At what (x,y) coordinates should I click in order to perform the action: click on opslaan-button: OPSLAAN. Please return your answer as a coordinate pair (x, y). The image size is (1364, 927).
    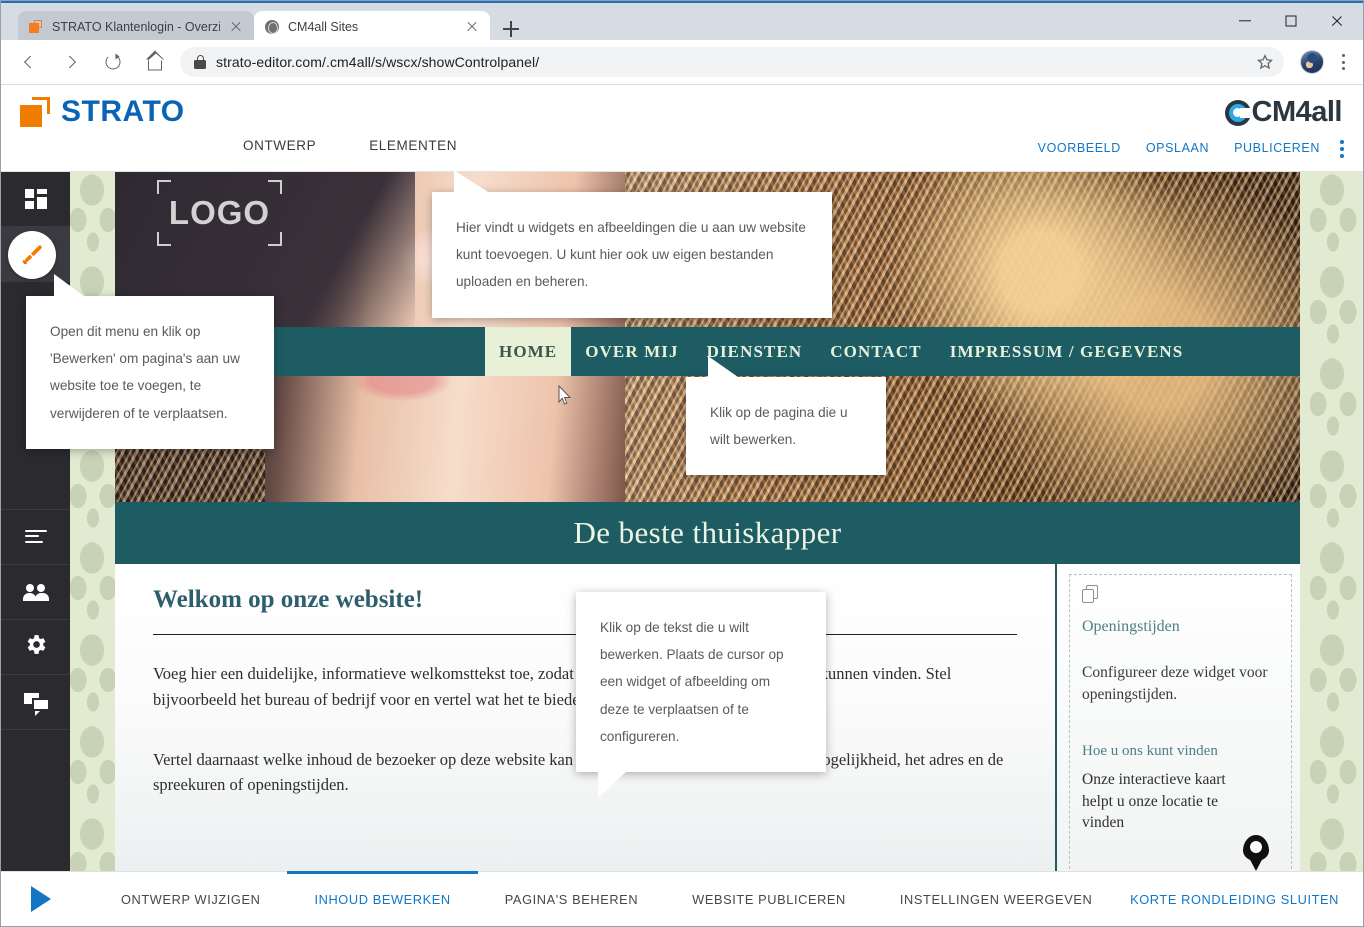
    Looking at the image, I should click on (1177, 148).